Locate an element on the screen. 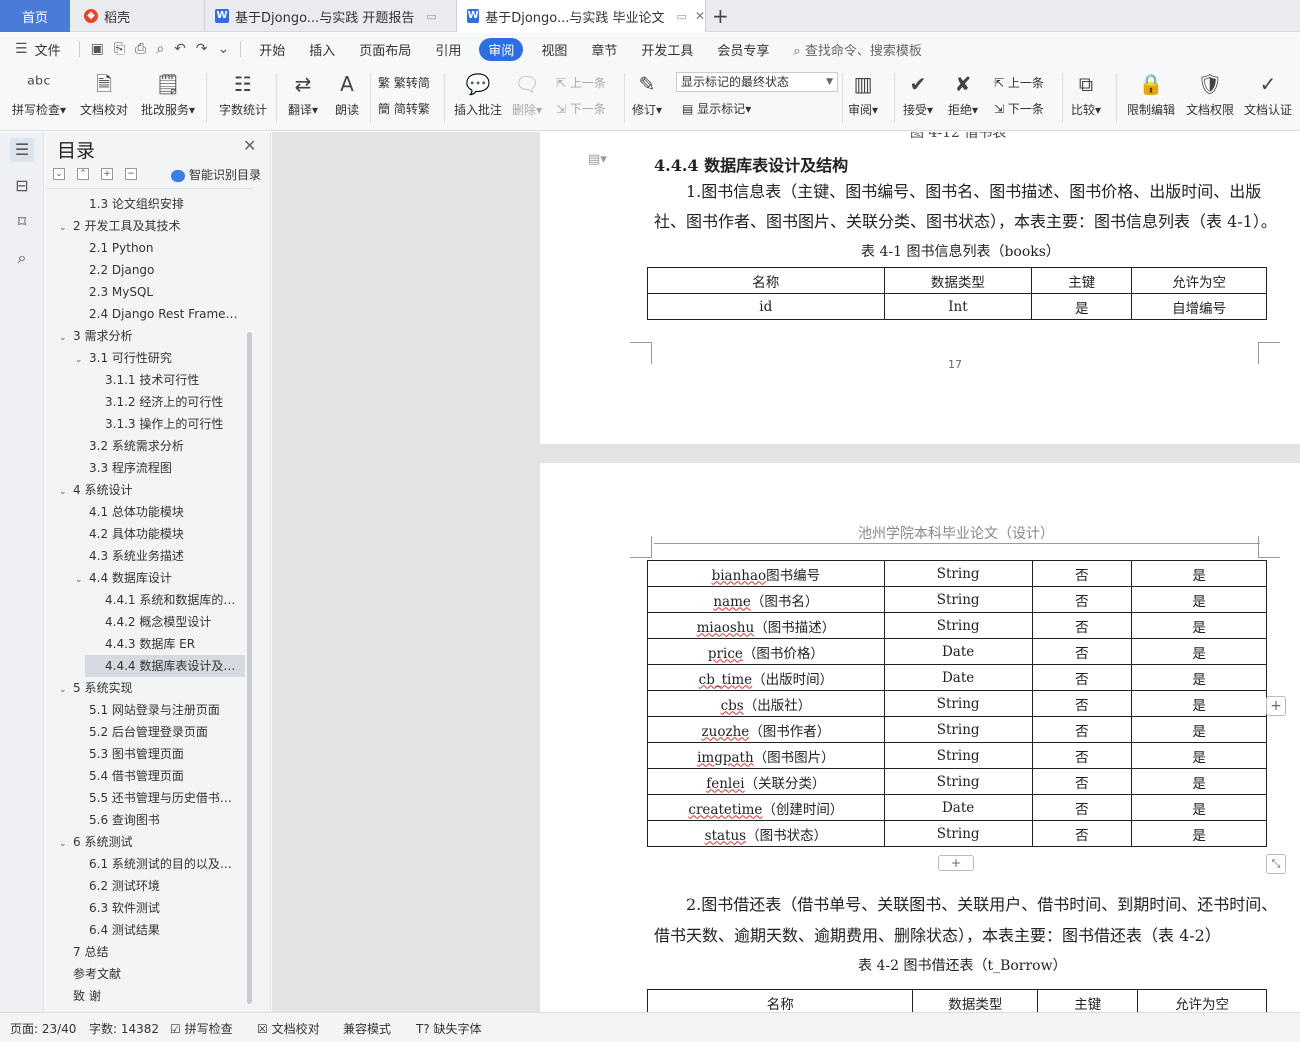 The height and width of the screenshot is (1042, 1300). toc-item: 5.3 图书管理页面 is located at coordinates (167, 754).